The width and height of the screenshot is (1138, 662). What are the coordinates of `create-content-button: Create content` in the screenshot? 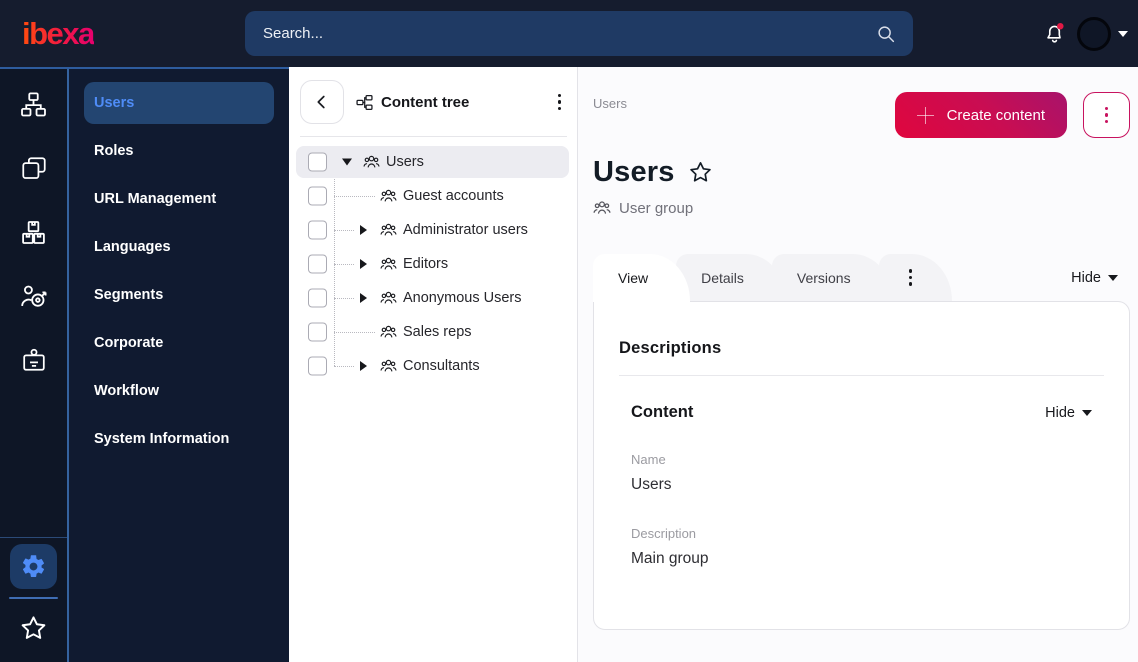 It's located at (980, 115).